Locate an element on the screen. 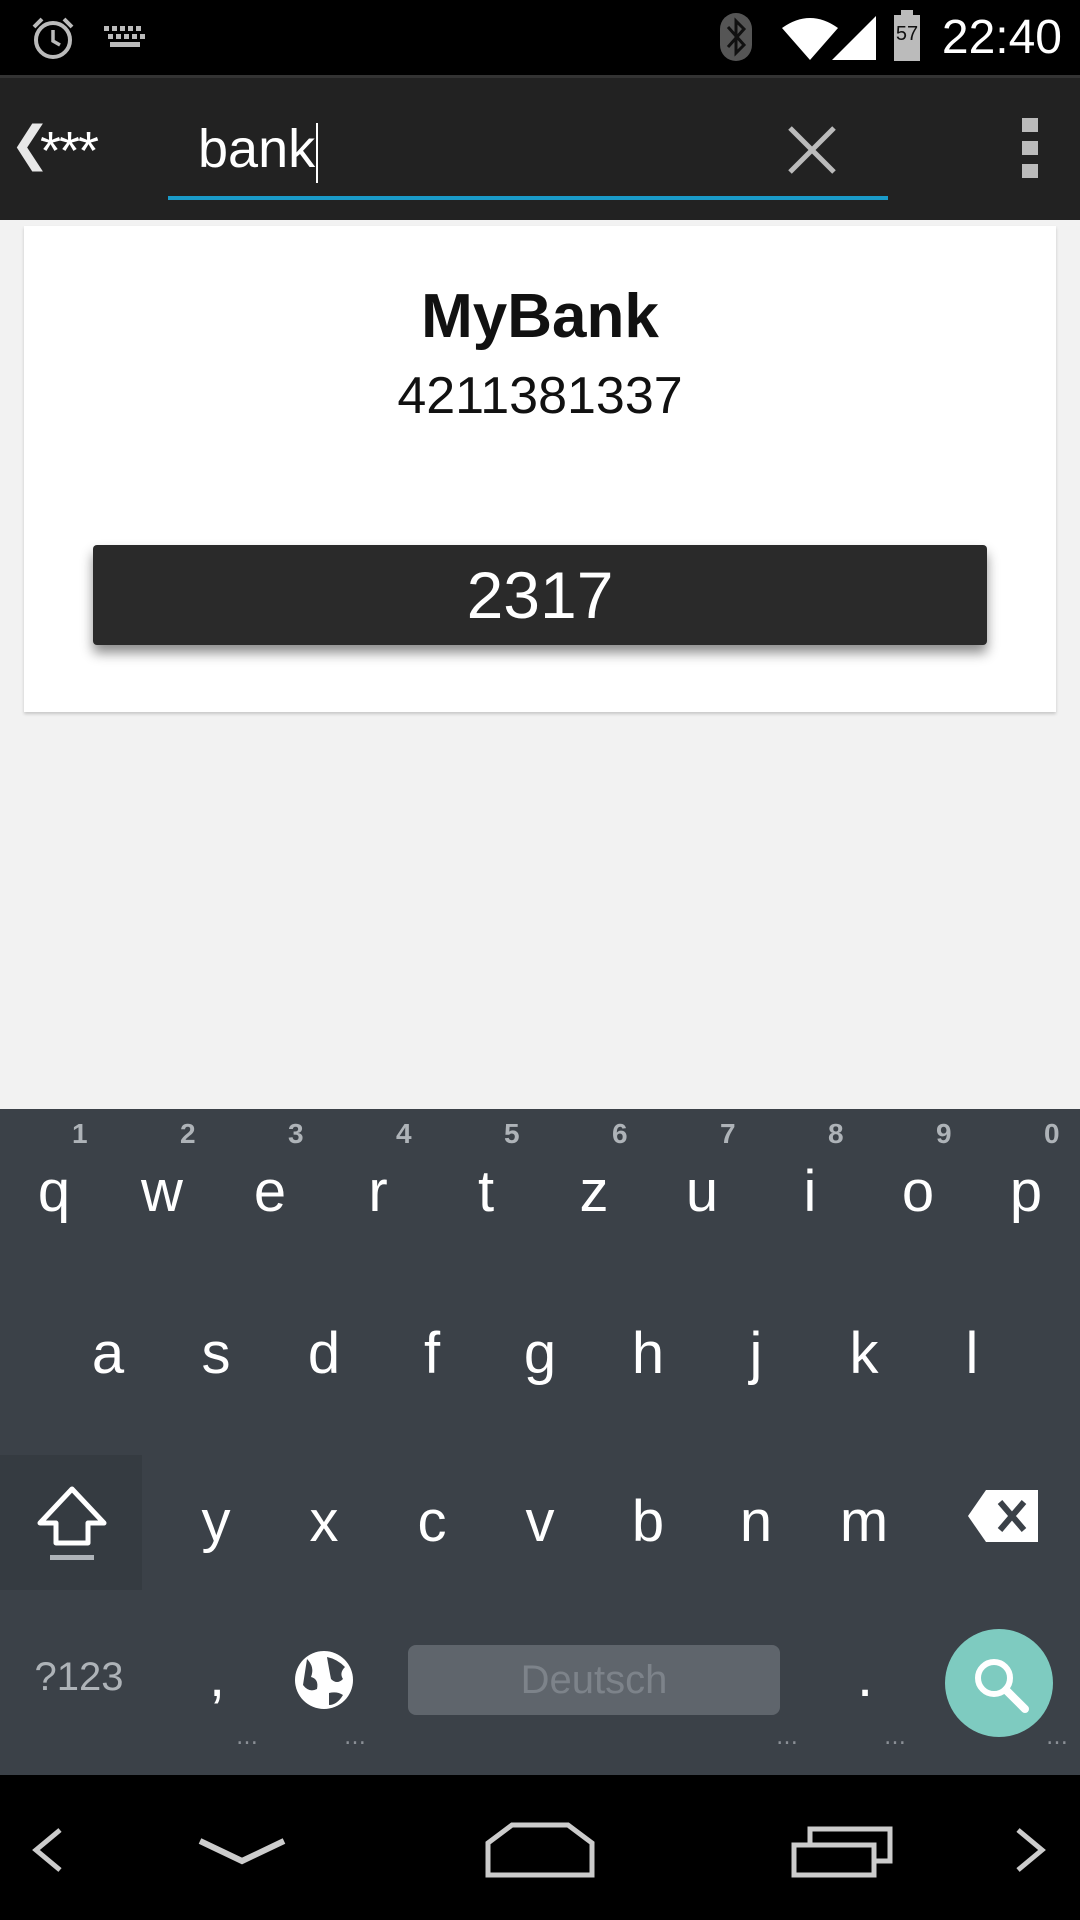 The width and height of the screenshot is (1080, 1920). key-a: a is located at coordinates (108, 1353).